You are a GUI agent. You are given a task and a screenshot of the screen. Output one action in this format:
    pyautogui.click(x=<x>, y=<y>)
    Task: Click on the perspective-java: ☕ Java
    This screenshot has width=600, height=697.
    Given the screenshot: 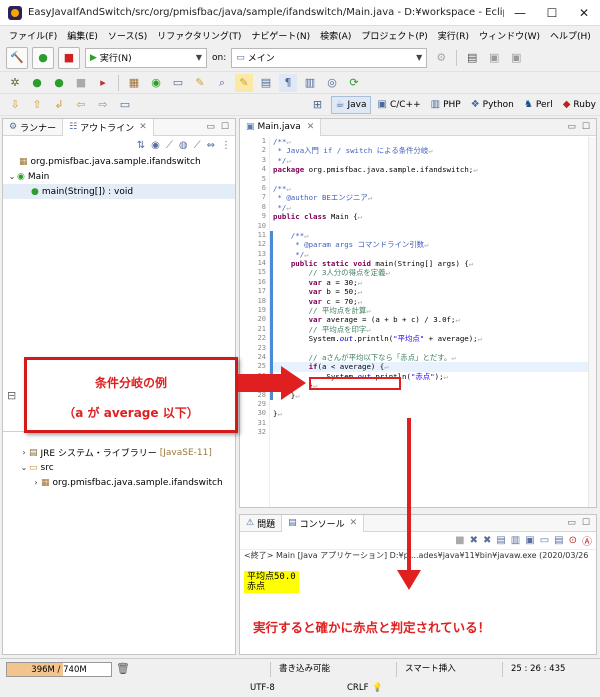 What is the action you would take?
    pyautogui.click(x=351, y=104)
    